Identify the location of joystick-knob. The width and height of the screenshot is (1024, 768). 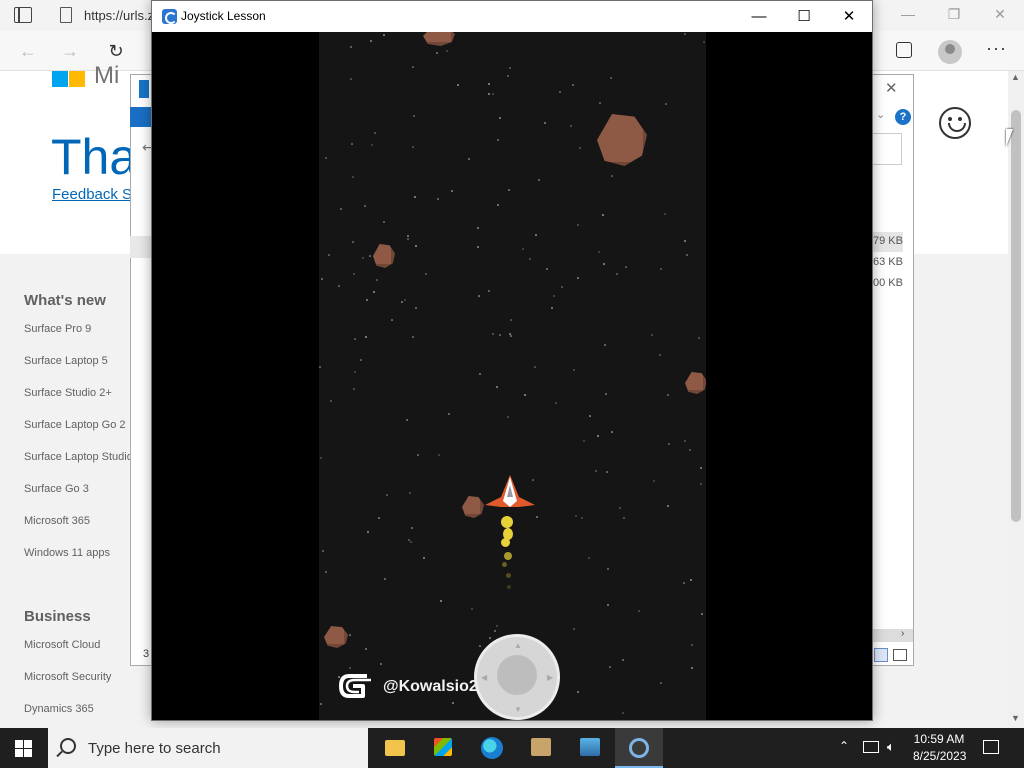
(517, 675).